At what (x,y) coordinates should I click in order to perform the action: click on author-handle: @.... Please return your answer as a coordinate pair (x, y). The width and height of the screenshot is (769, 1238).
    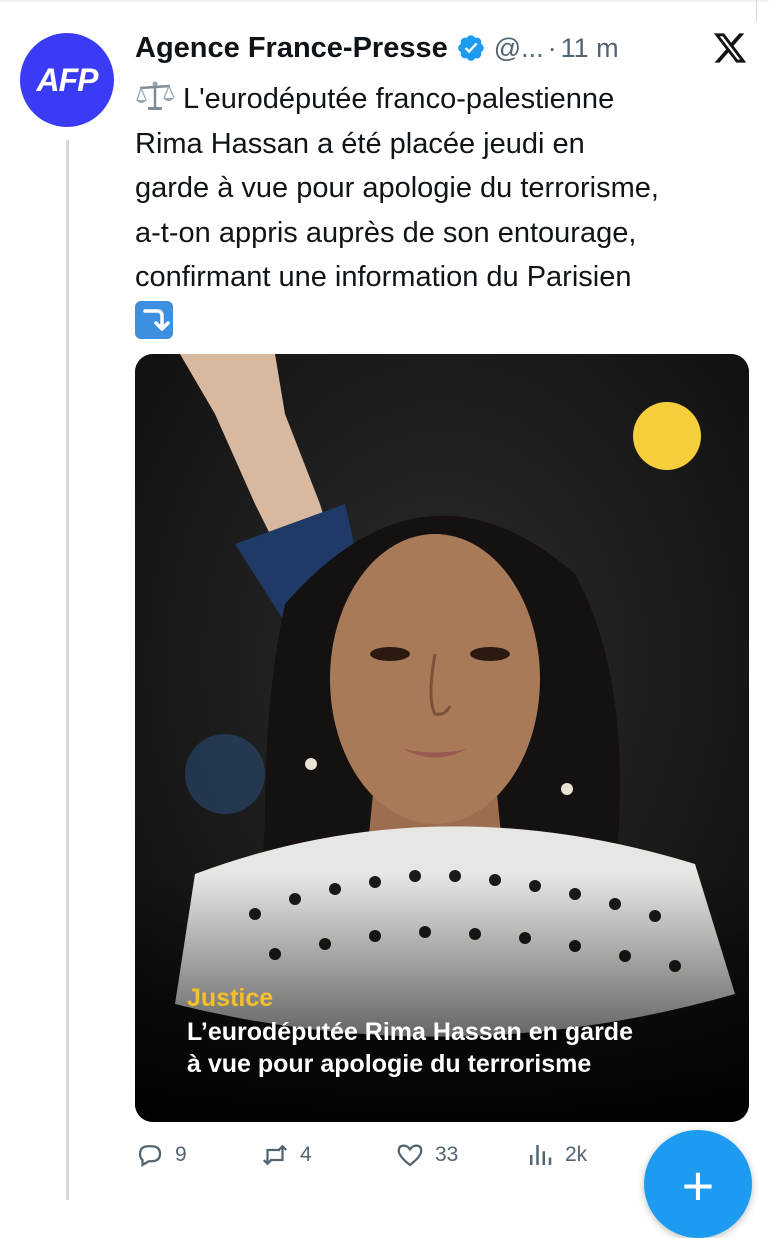
    Looking at the image, I should click on (519, 48).